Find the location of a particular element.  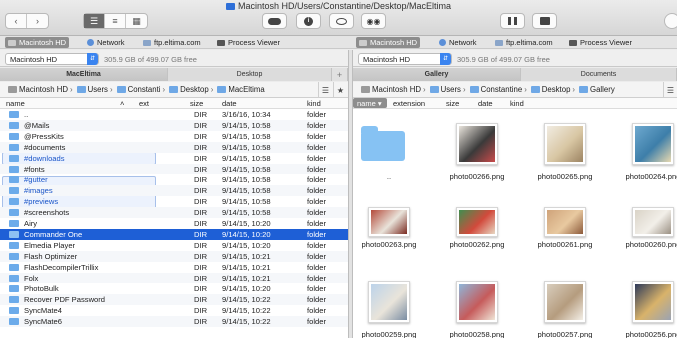

tab-maceltima: MacEltima is located at coordinates (84, 74).